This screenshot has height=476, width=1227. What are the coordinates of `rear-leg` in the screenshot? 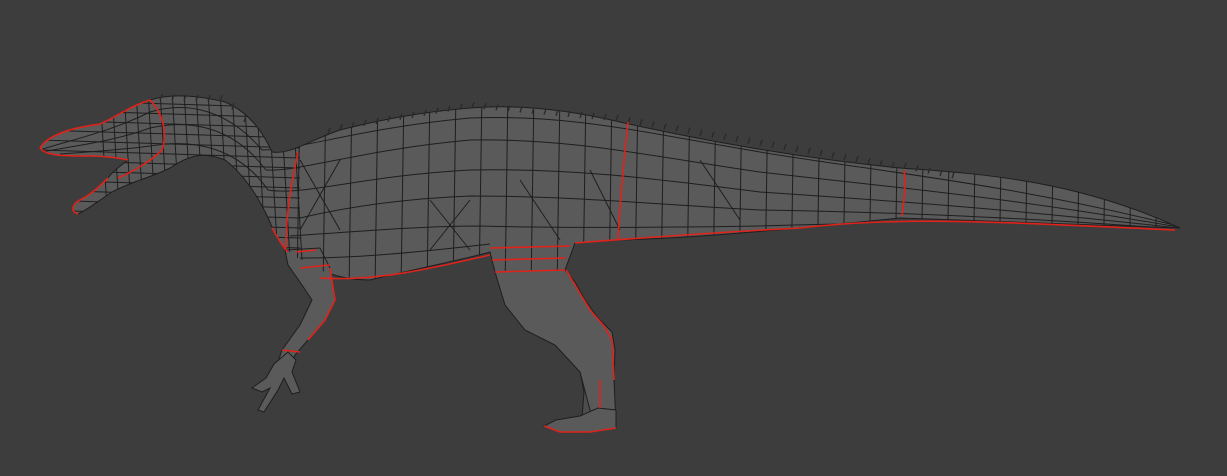 It's located at (555, 351).